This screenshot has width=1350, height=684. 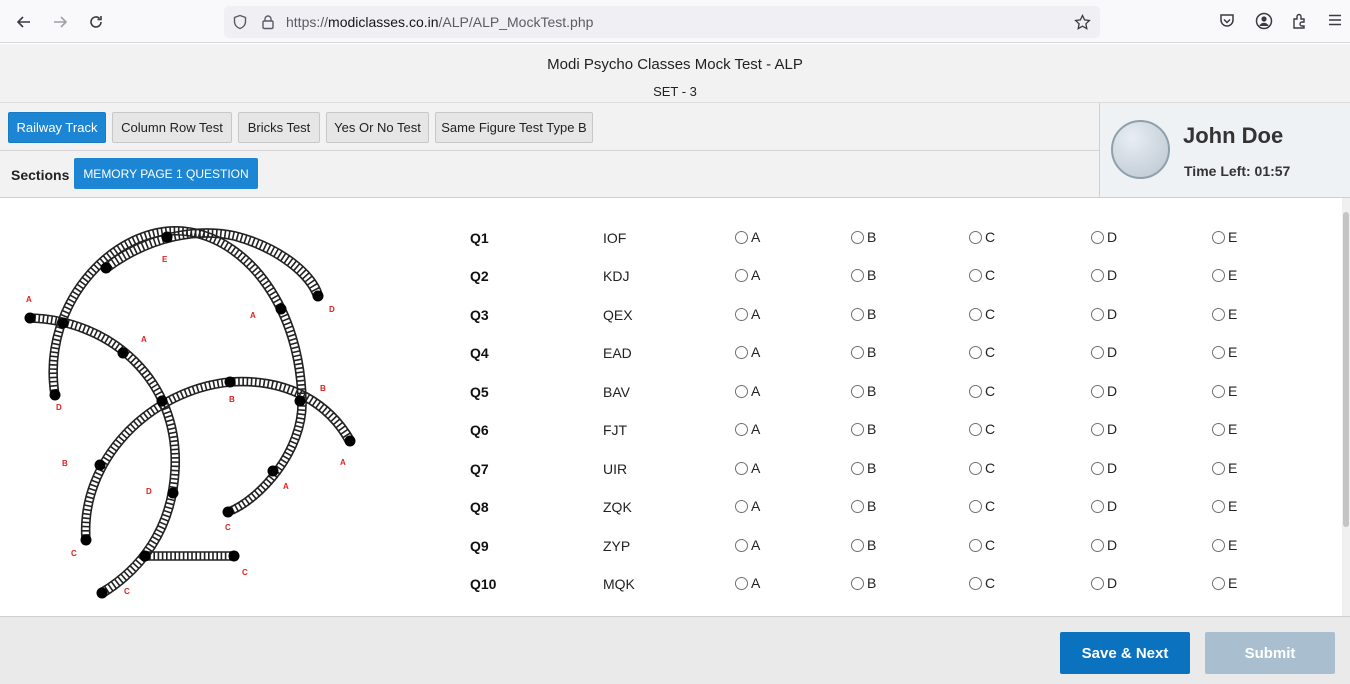 What do you see at coordinates (268, 22) in the screenshot?
I see `lock-icon` at bounding box center [268, 22].